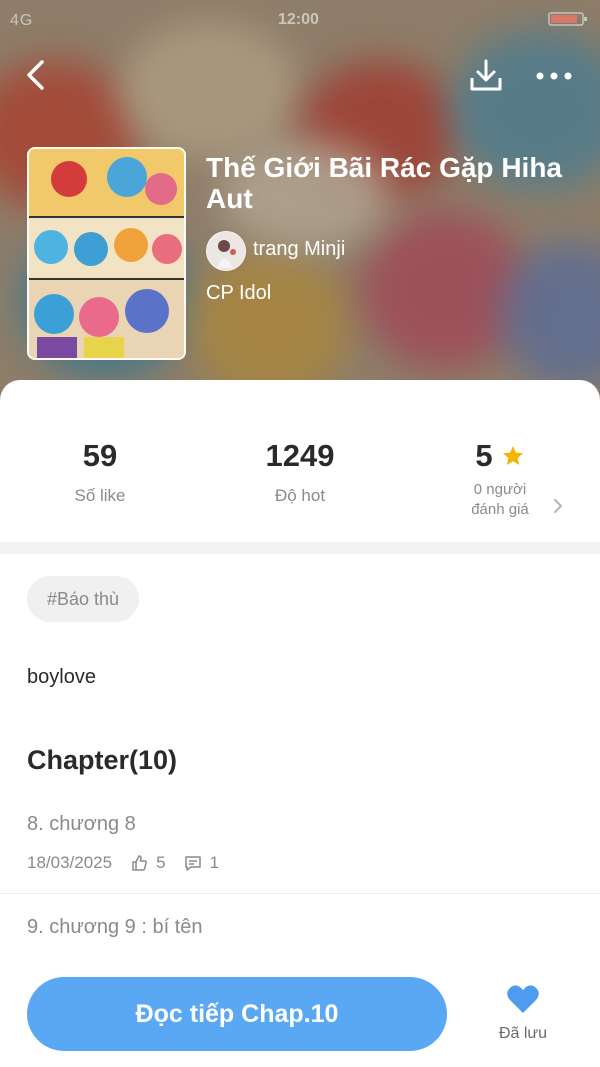 Image resolution: width=600 pixels, height=1067 pixels. What do you see at coordinates (139, 863) in the screenshot?
I see `thumbs-up-icon` at bounding box center [139, 863].